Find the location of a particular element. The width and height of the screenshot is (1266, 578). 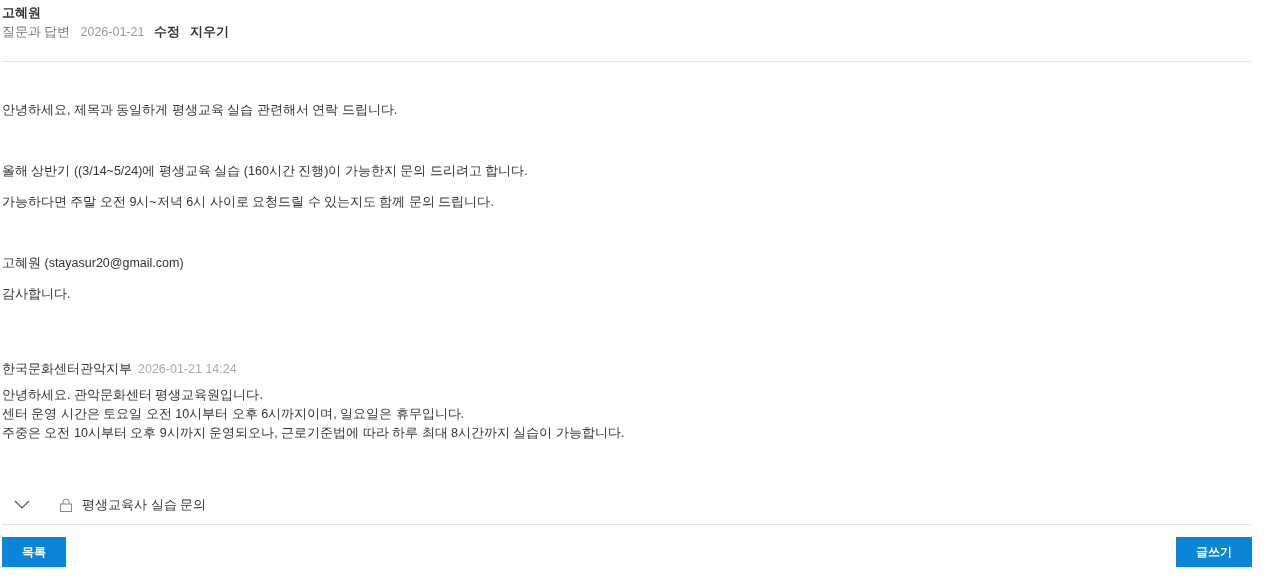

list-button: 목록 is located at coordinates (34, 552).